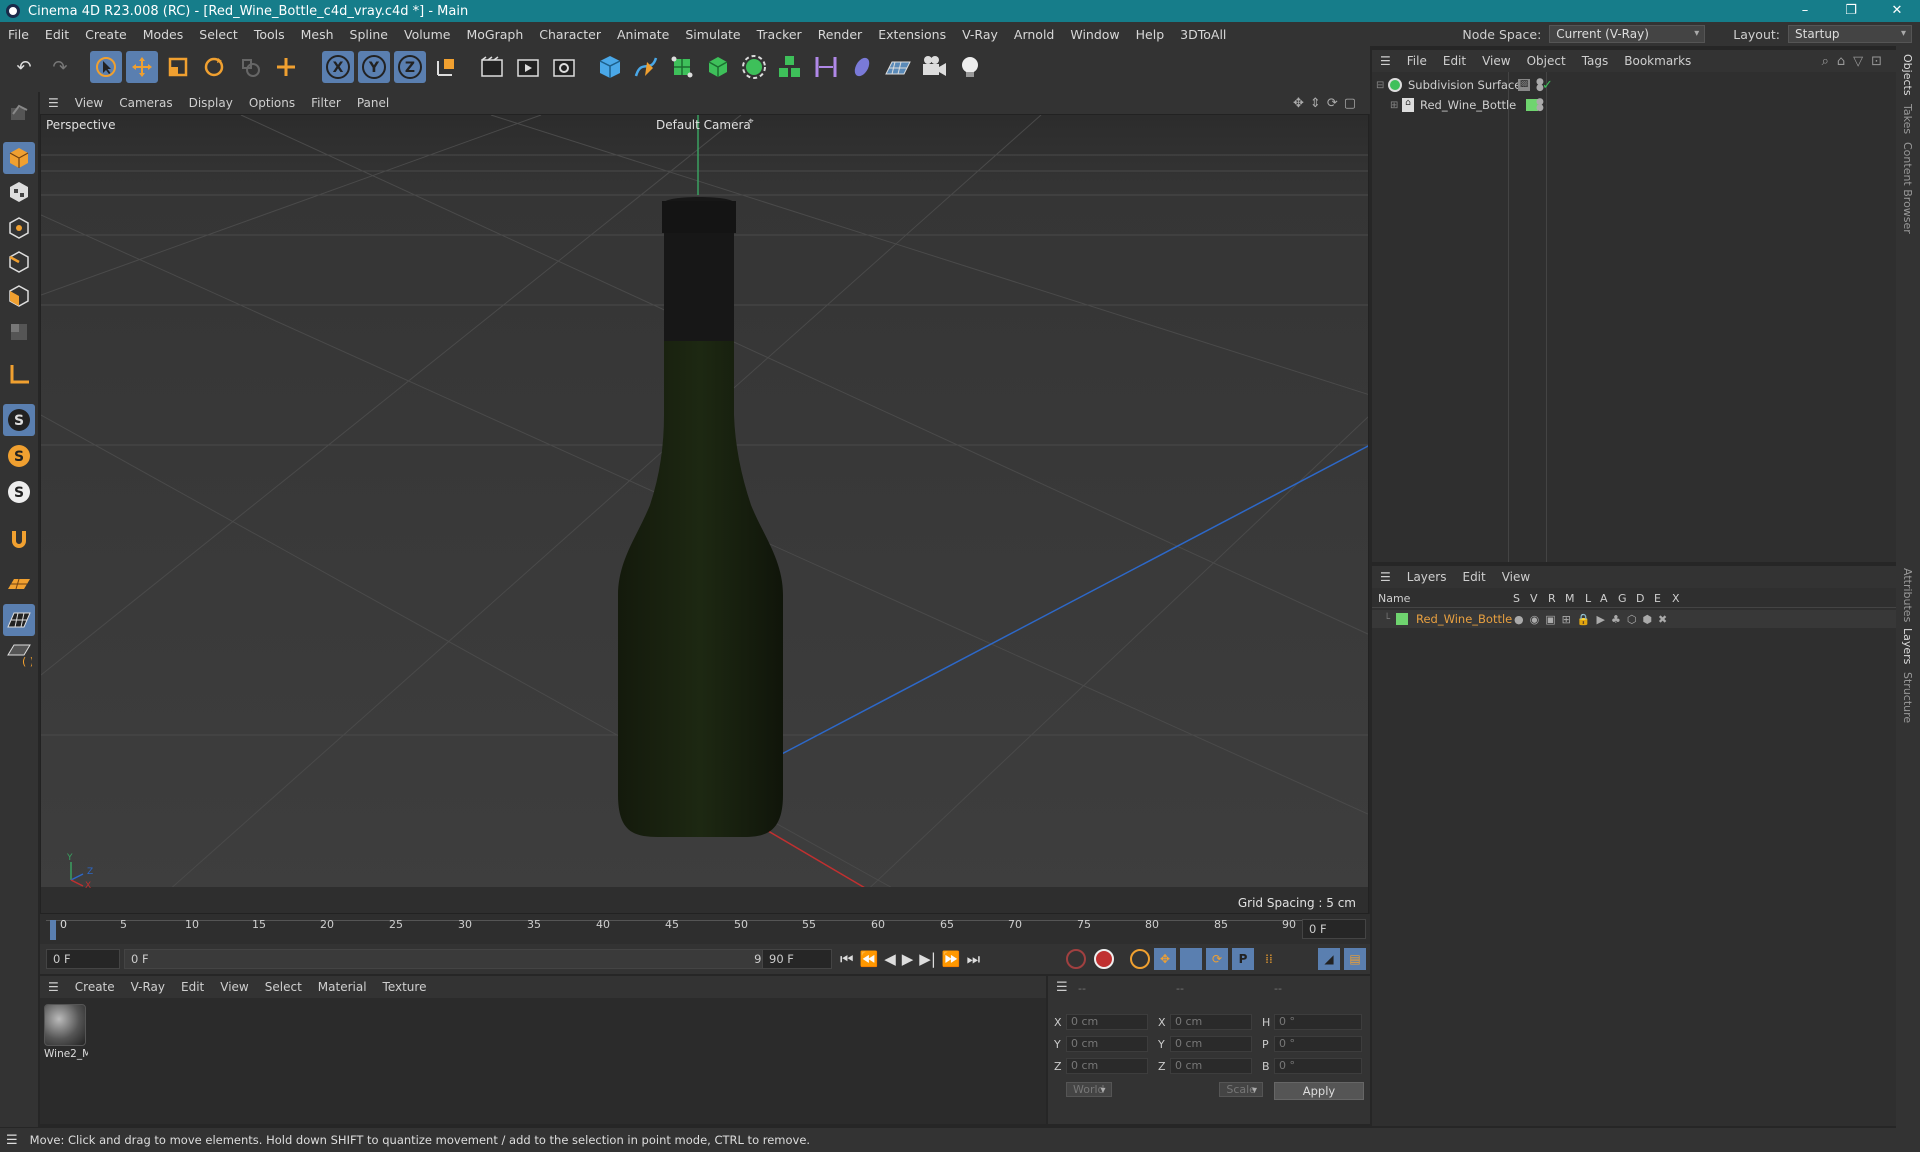  Describe the element at coordinates (178, 67) in the screenshot. I see `scale-tool-icon` at that location.